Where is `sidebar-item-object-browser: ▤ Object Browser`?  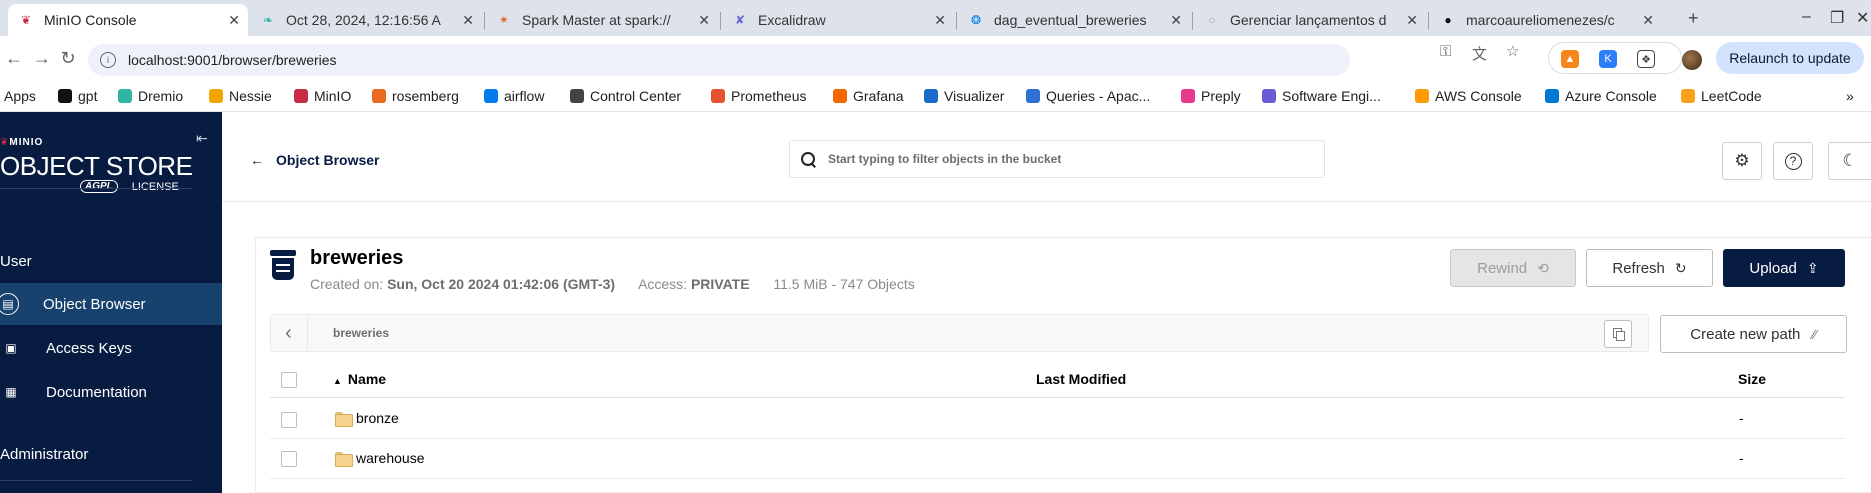 sidebar-item-object-browser: ▤ Object Browser is located at coordinates (111, 304).